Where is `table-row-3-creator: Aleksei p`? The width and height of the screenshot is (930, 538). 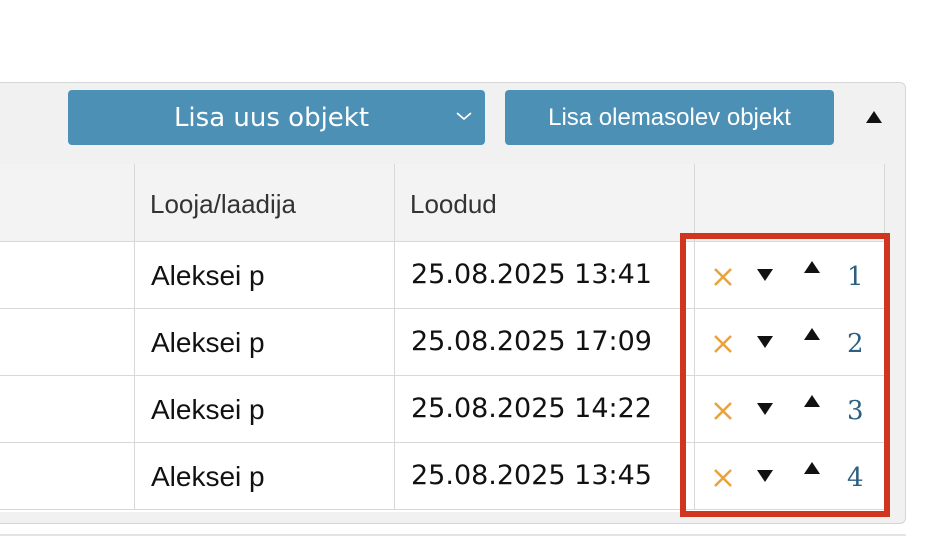 table-row-3-creator: Aleksei p is located at coordinates (265, 409).